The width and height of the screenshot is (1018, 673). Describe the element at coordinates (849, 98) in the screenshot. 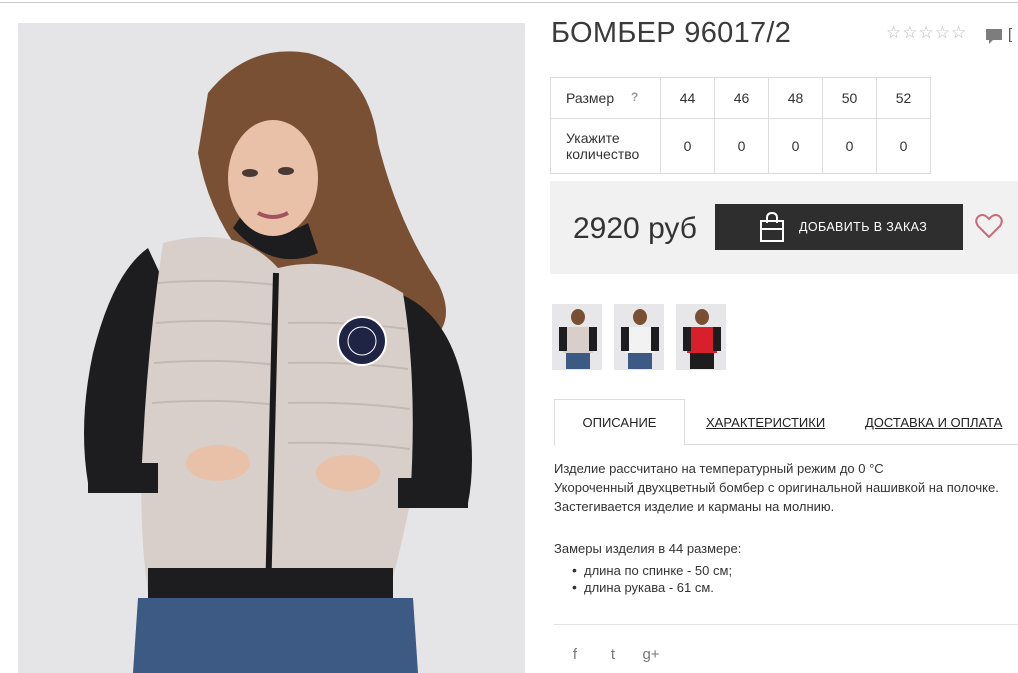

I see `size-50: 50` at that location.